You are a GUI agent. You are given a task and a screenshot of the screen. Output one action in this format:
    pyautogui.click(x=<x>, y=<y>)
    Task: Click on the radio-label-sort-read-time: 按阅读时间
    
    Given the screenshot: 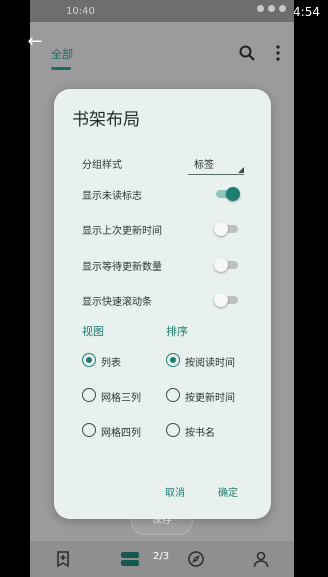 What is the action you would take?
    pyautogui.click(x=210, y=363)
    